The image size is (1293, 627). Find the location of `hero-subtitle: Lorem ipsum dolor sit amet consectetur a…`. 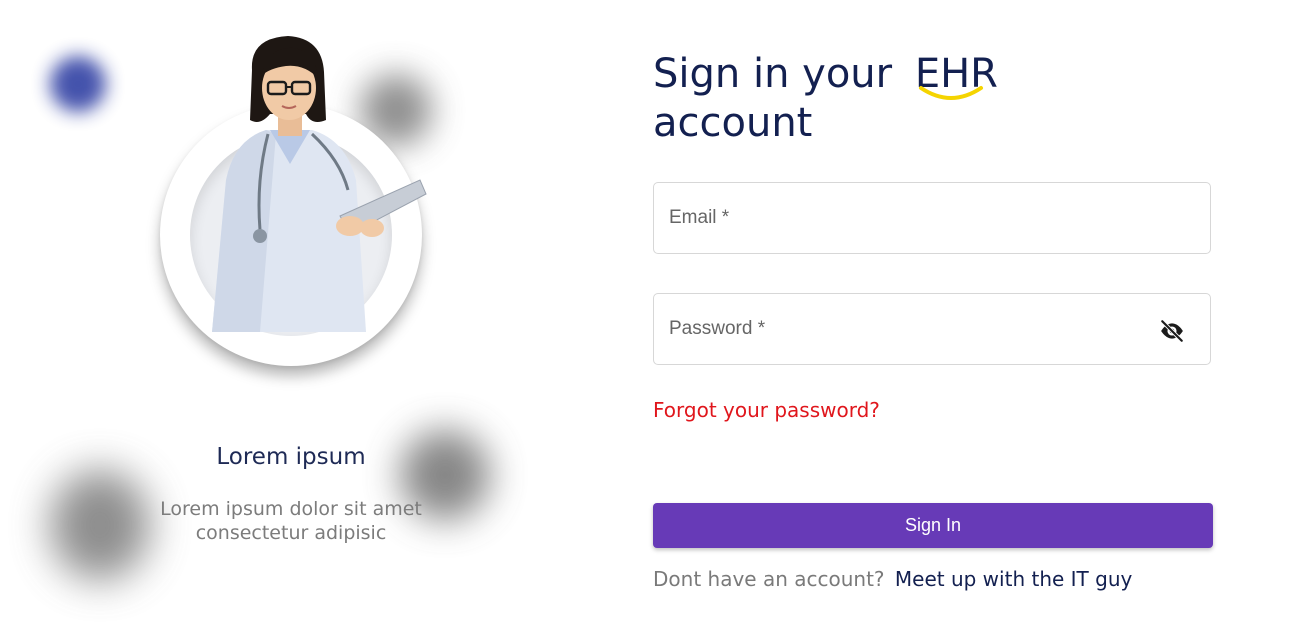

hero-subtitle: Lorem ipsum dolor sit amet consectetur a… is located at coordinates (291, 521).